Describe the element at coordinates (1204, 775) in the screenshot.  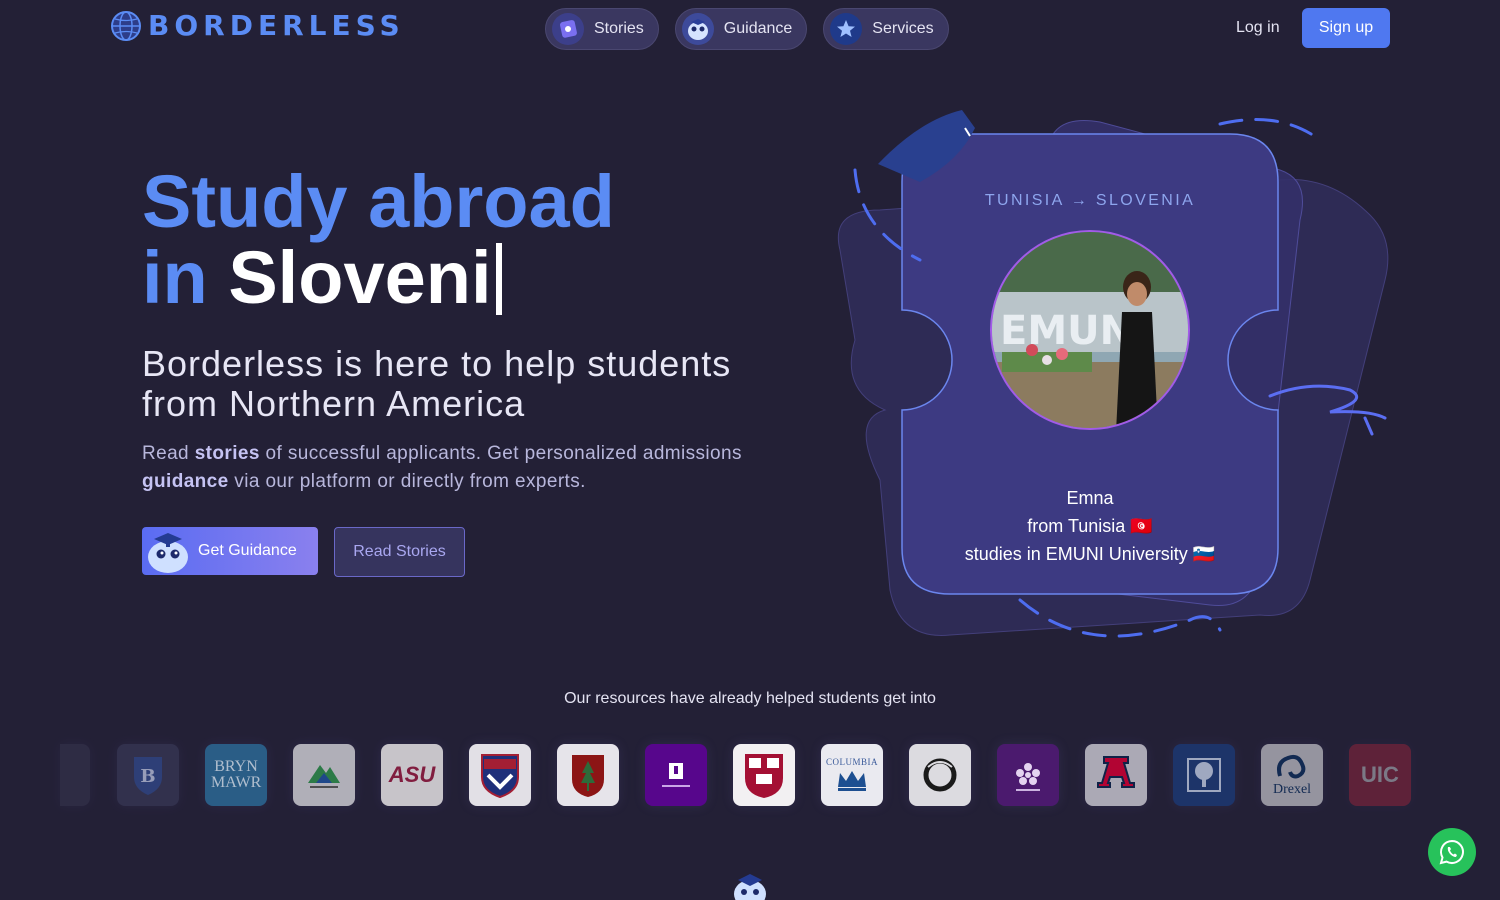
I see `university-logo-tree` at that location.